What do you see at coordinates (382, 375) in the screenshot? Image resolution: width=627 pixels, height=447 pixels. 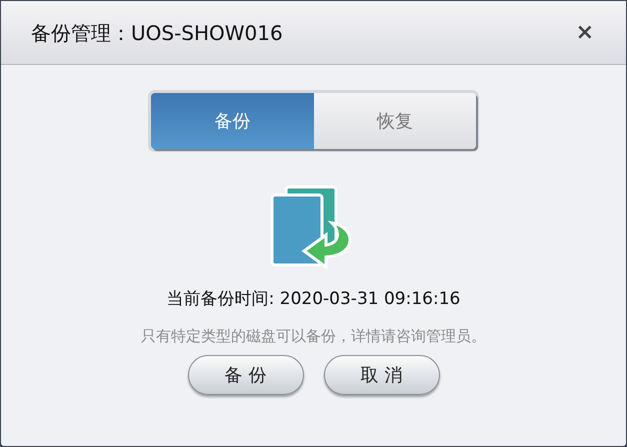 I see `cancel-button: 取 消` at bounding box center [382, 375].